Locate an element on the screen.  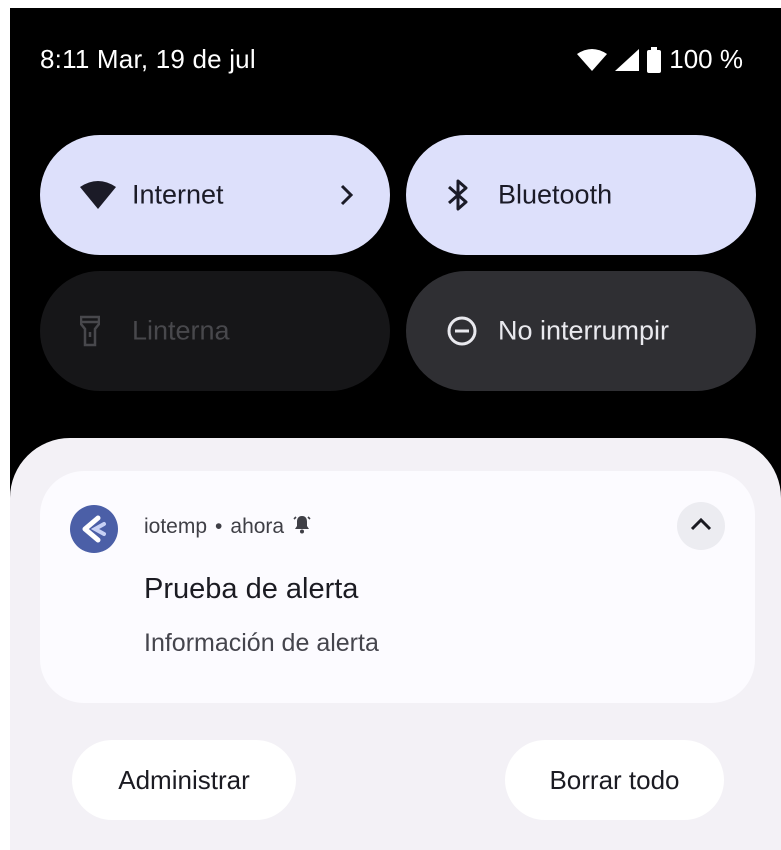
tile-label: Linterna is located at coordinates (181, 330).